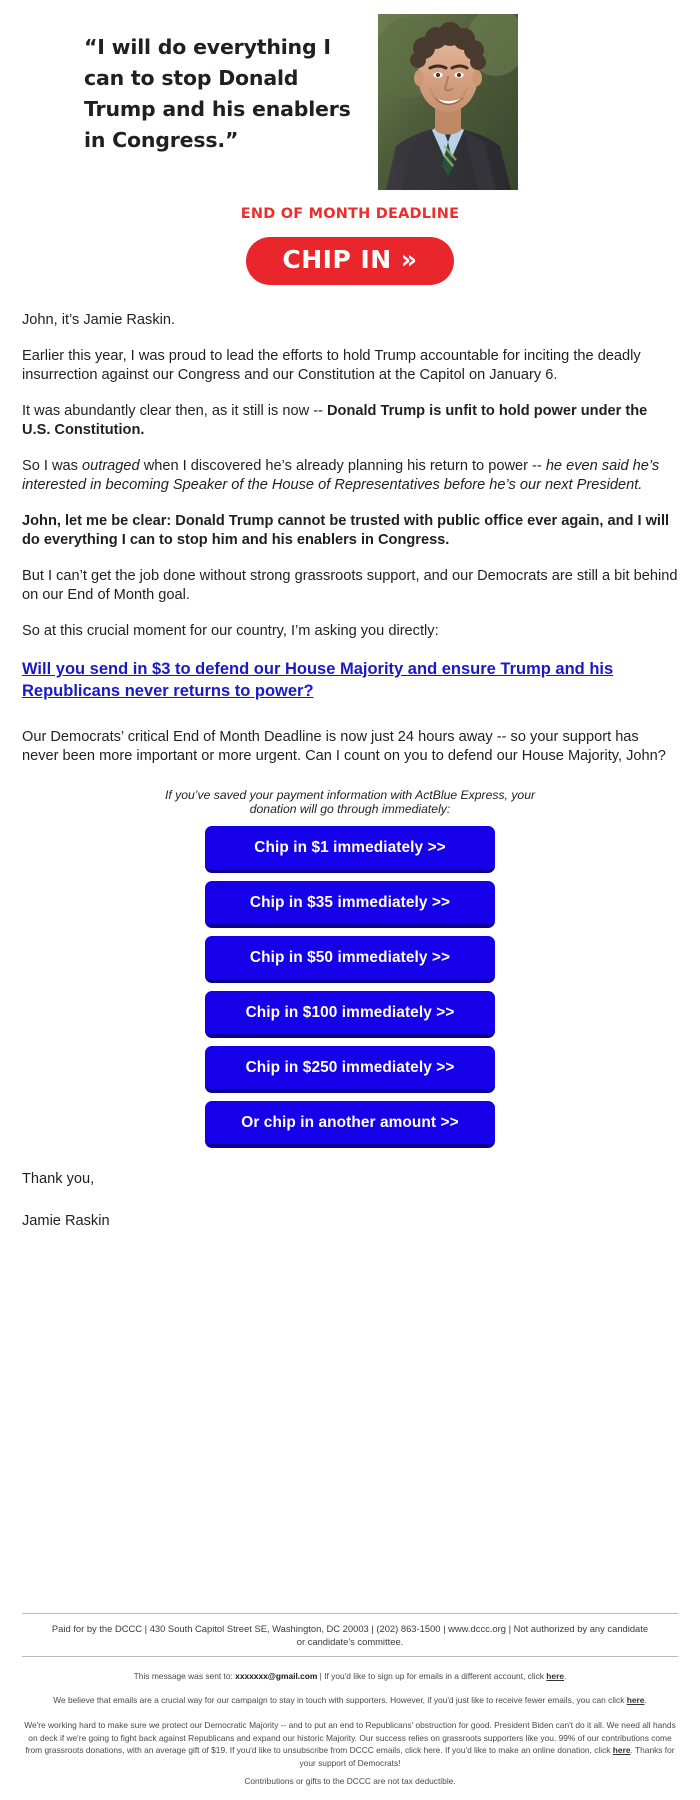 This screenshot has width=700, height=1800. What do you see at coordinates (350, 1200) in the screenshot?
I see `letter-signoff: Thank you, Jamie Raskin` at bounding box center [350, 1200].